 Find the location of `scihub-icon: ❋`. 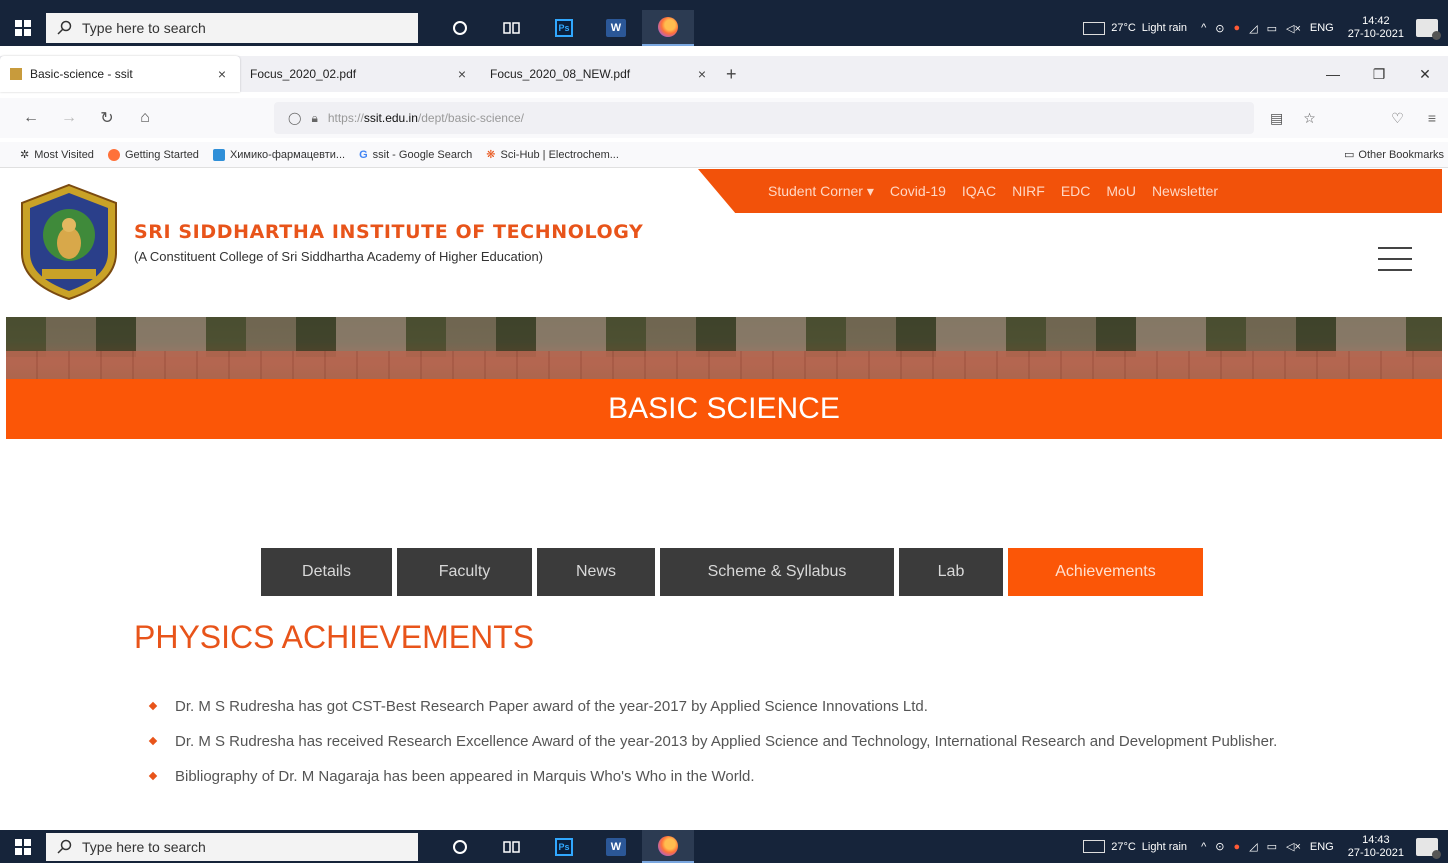

scihub-icon: ❋ is located at coordinates (491, 155).